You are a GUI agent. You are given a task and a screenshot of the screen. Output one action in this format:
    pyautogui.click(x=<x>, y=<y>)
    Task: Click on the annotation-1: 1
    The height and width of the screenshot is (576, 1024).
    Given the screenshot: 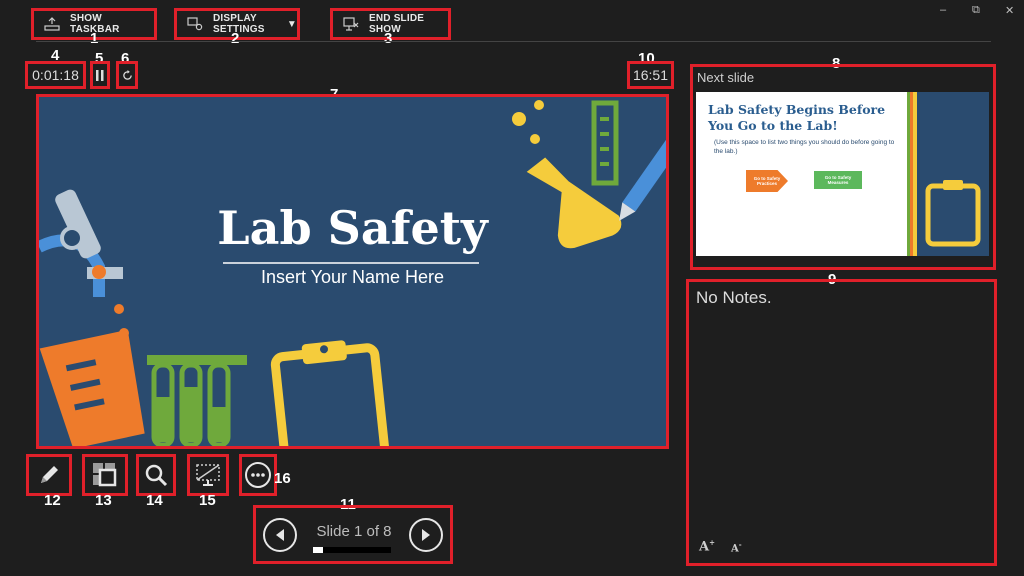 What is the action you would take?
    pyautogui.click(x=94, y=38)
    